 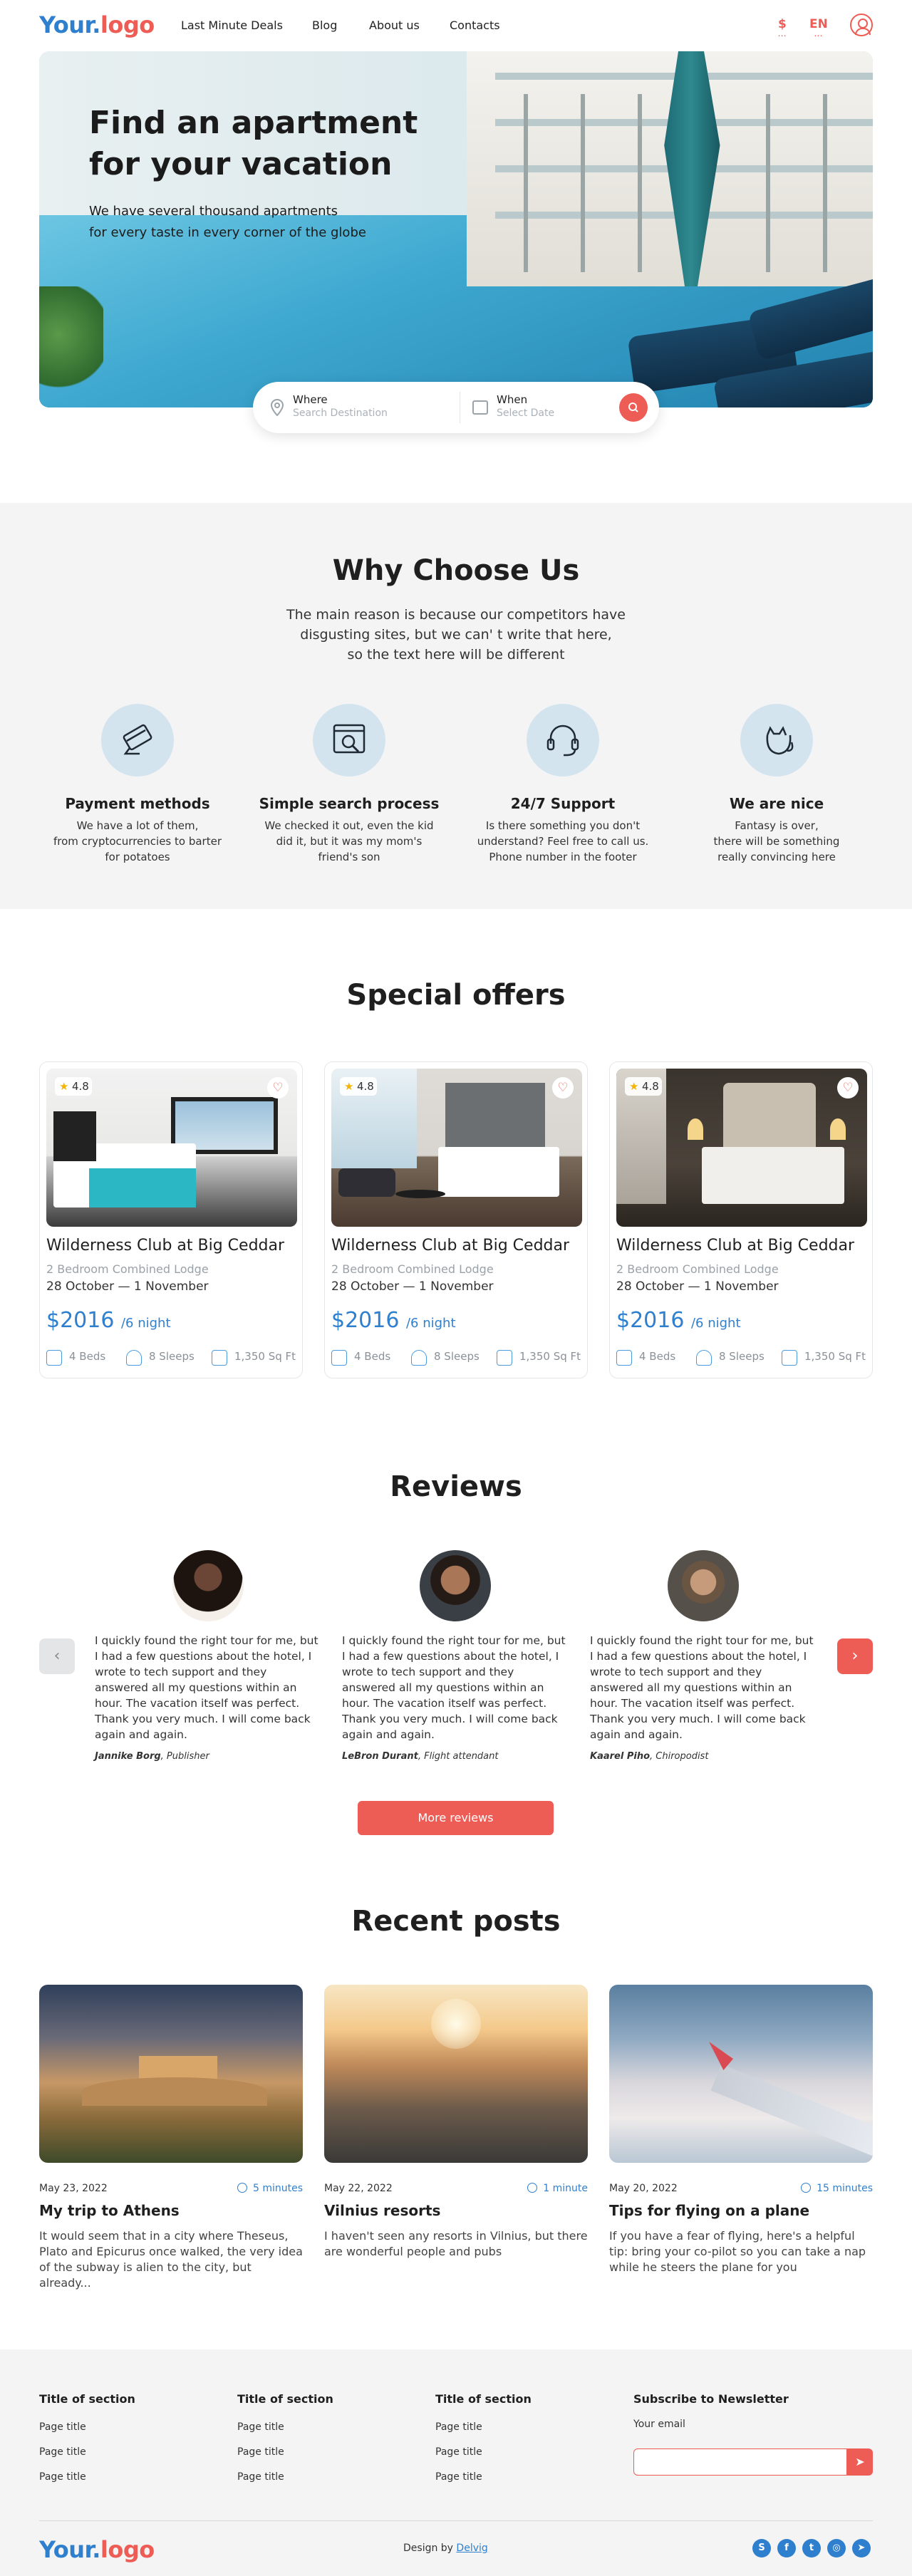 What do you see at coordinates (761, 2548) in the screenshot?
I see `skype-icon: S` at bounding box center [761, 2548].